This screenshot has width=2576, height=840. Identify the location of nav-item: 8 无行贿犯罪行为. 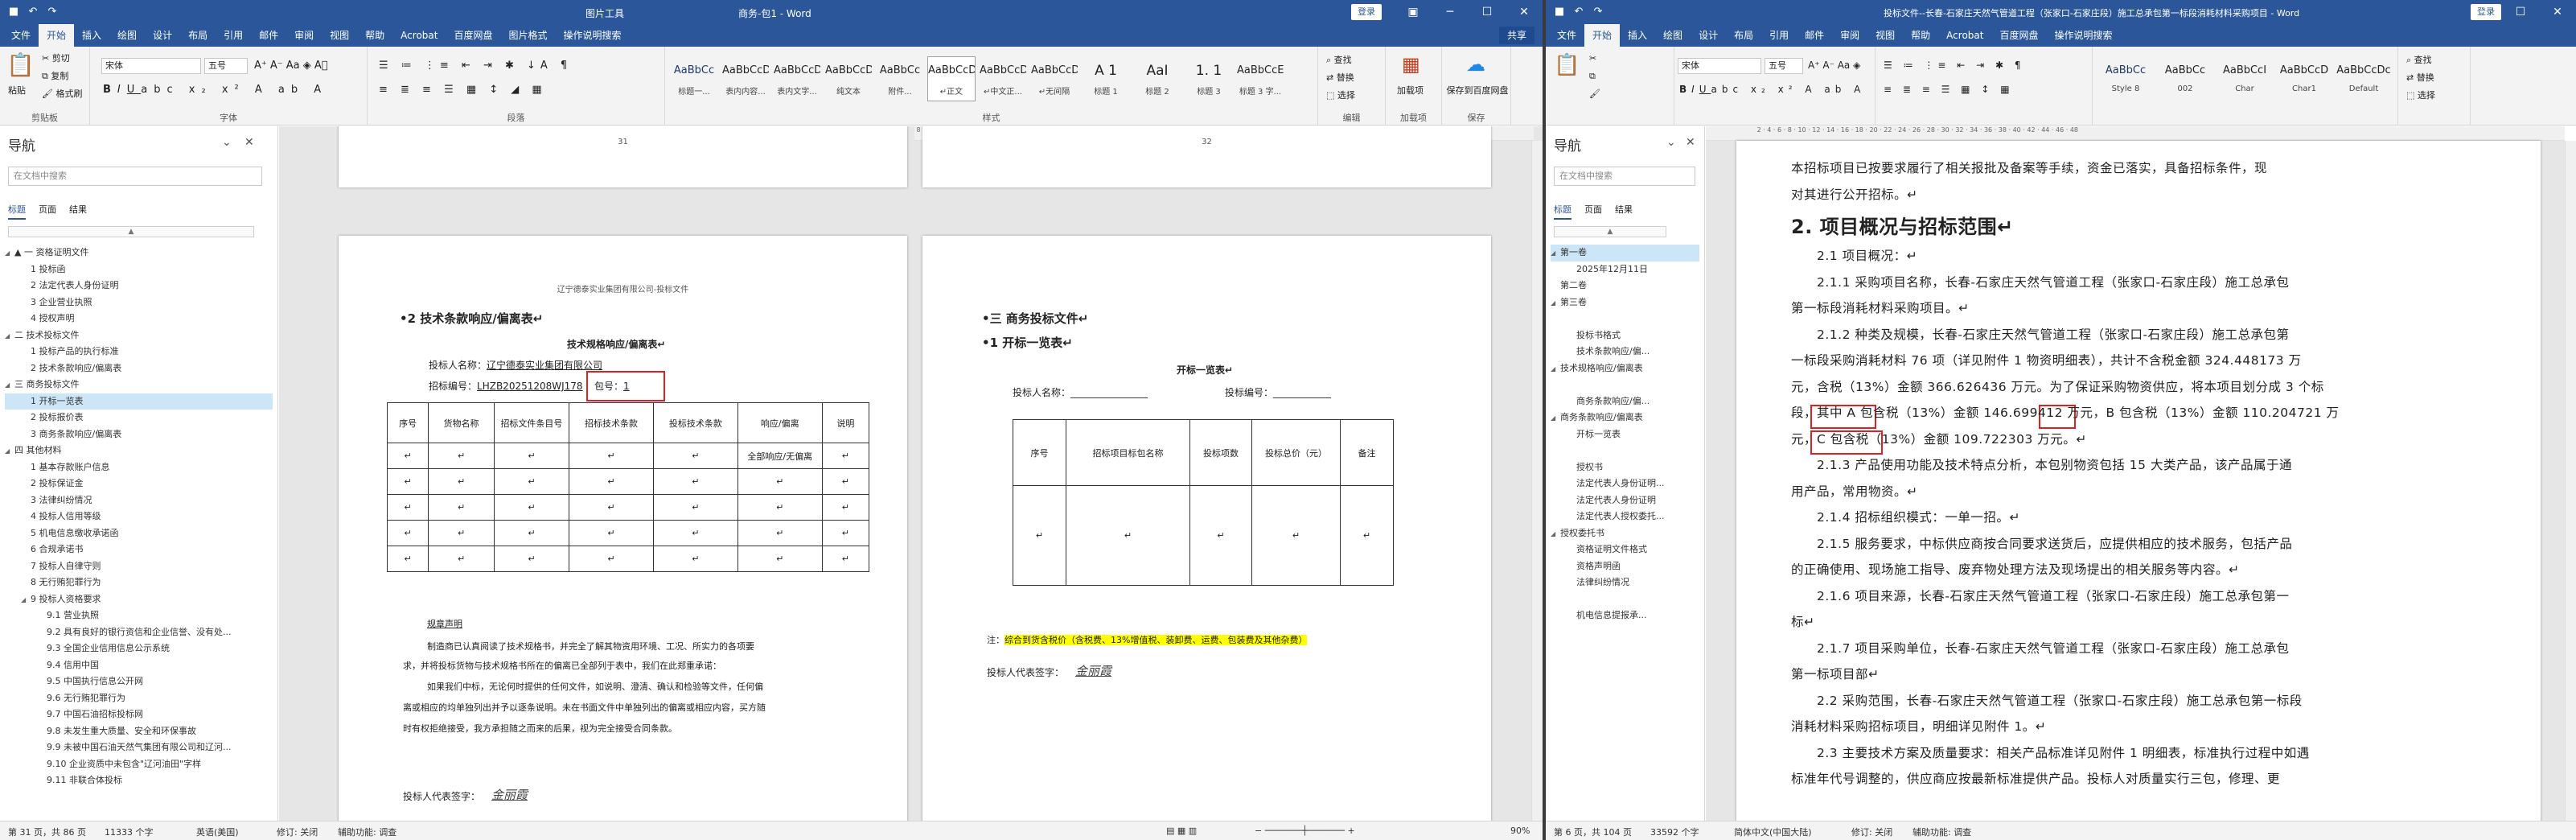
(139, 583).